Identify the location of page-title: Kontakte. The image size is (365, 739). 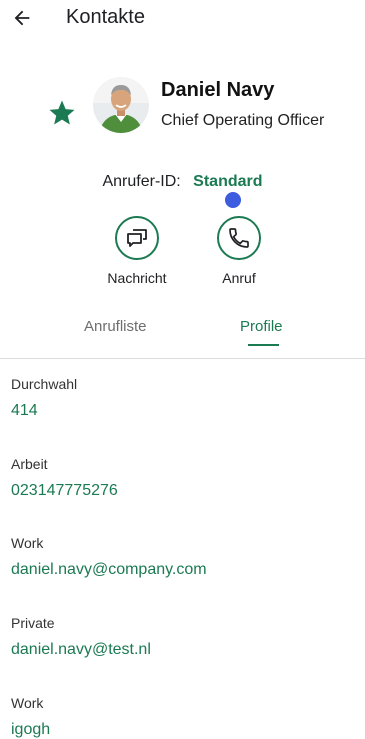
(105, 17).